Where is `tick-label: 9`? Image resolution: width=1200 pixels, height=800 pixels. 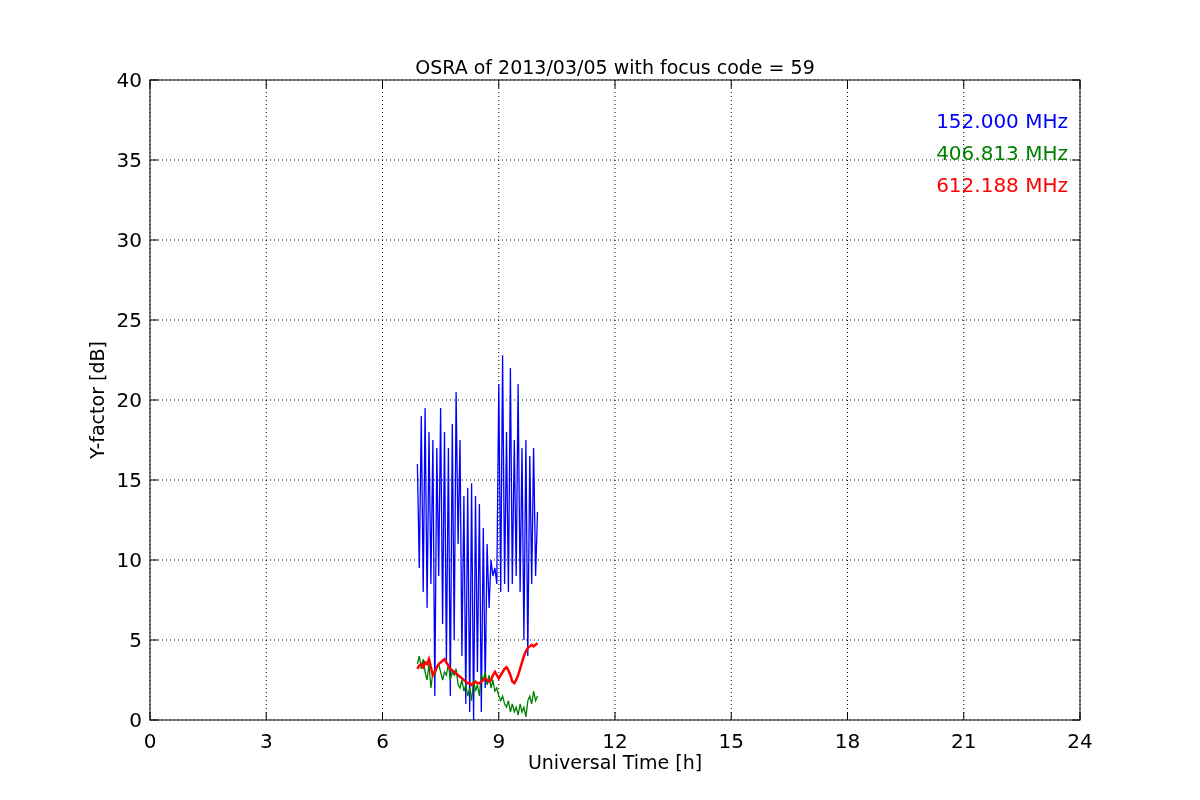 tick-label: 9 is located at coordinates (499, 741).